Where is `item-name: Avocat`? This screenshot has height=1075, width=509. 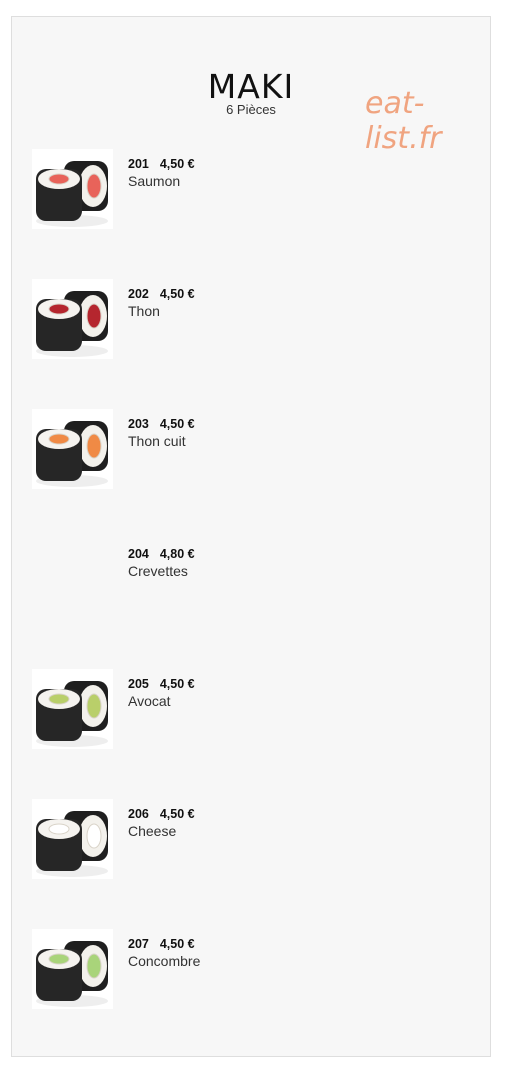
item-name: Avocat is located at coordinates (149, 701).